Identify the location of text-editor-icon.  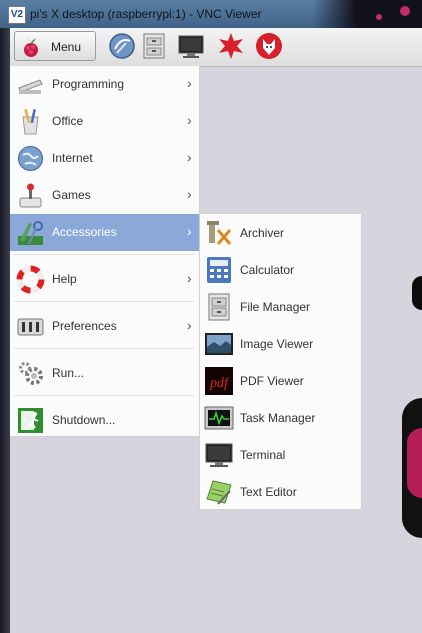
(219, 492).